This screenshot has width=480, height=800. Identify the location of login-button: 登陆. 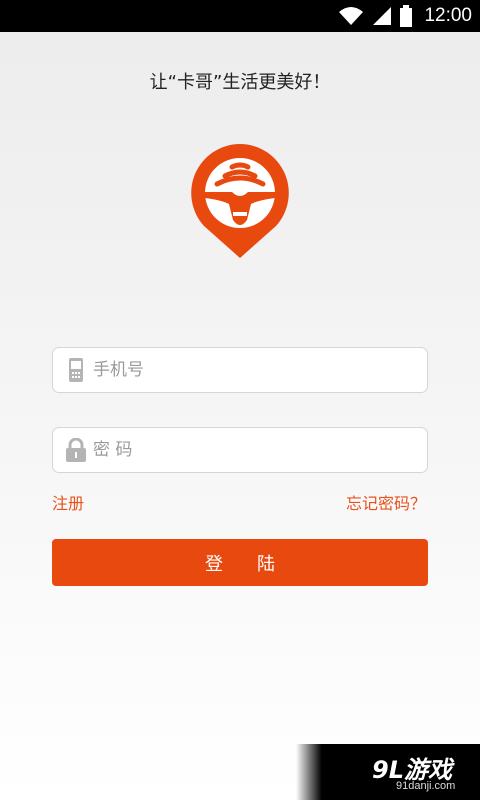
(240, 562).